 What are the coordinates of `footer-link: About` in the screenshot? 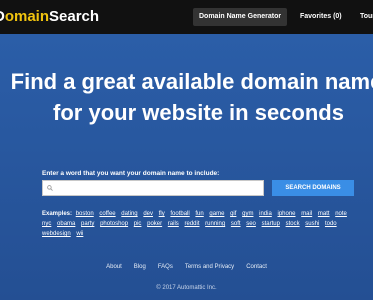 It's located at (114, 267).